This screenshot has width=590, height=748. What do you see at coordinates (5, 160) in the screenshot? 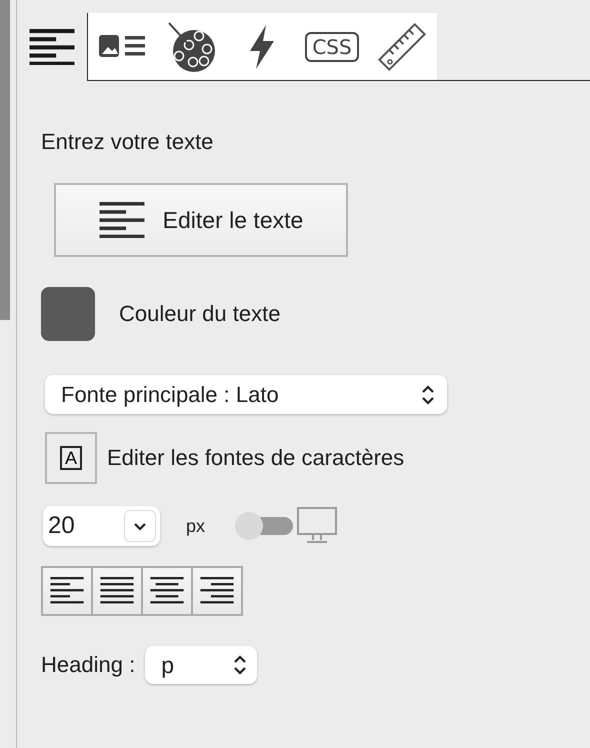
I see `scrollbar` at bounding box center [5, 160].